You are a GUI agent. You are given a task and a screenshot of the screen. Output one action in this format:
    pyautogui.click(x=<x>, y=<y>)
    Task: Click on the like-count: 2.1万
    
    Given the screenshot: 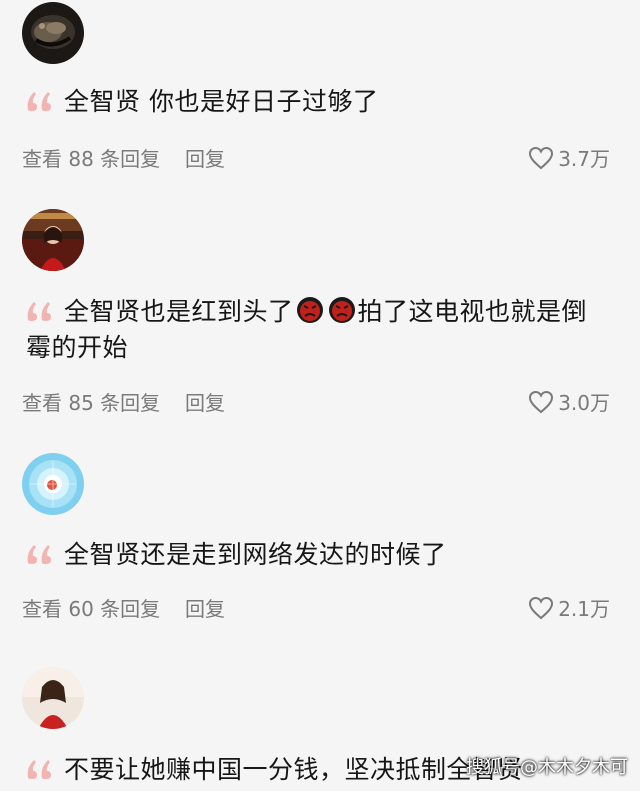 What is the action you would take?
    pyautogui.click(x=584, y=609)
    